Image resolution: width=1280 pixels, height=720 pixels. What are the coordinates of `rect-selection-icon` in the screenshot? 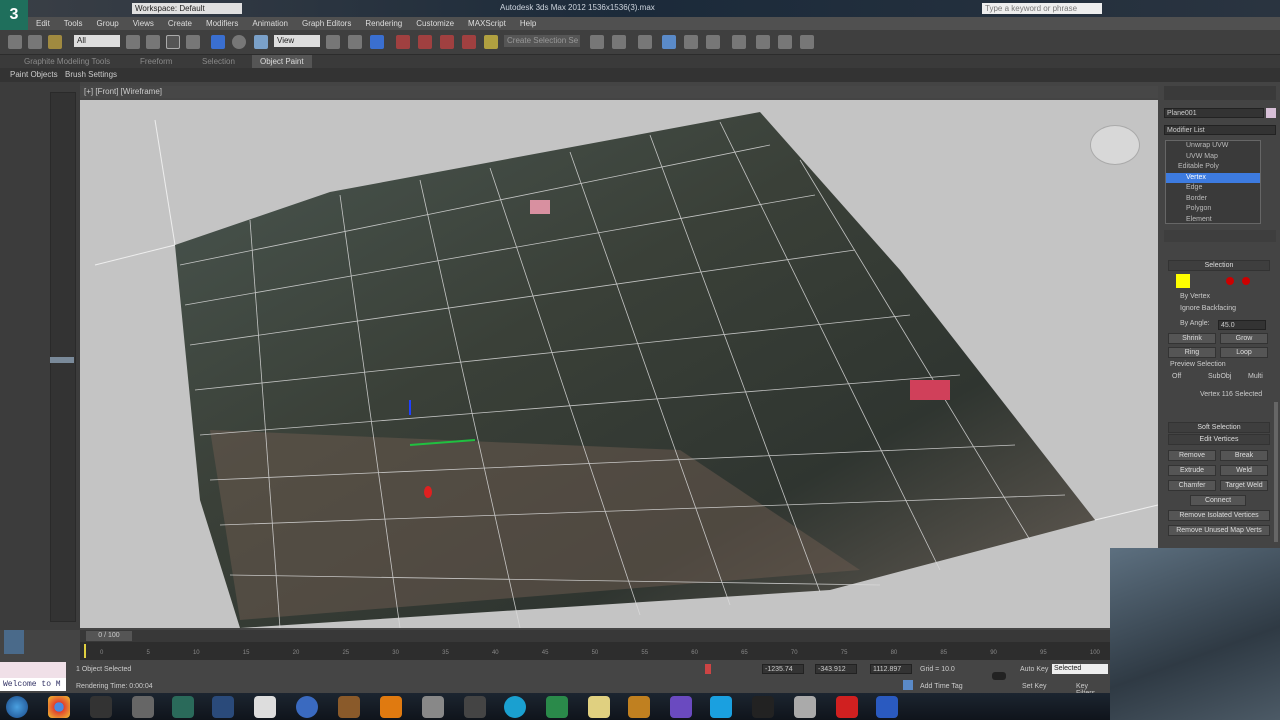 It's located at (173, 42).